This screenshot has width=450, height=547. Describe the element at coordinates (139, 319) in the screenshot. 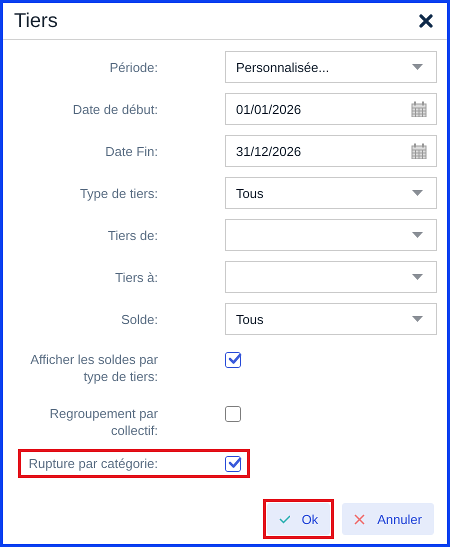

I see `field-label: Solde:` at that location.